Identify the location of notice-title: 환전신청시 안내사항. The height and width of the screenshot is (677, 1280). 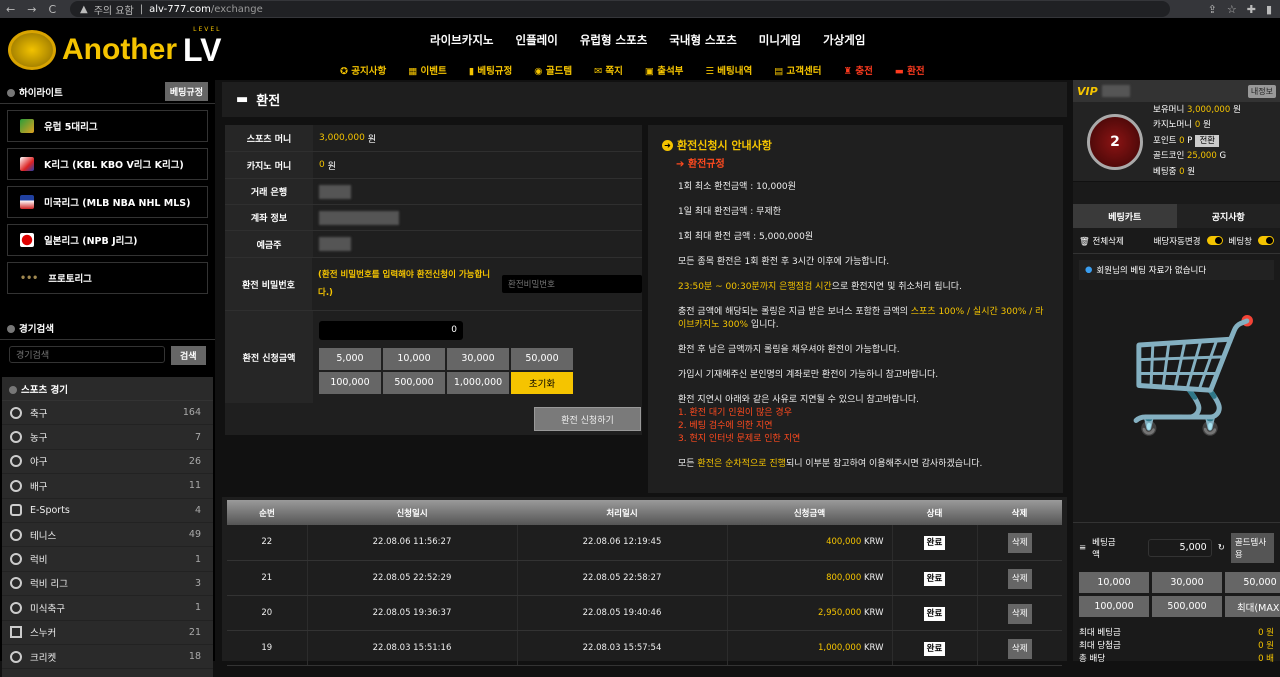
(724, 145).